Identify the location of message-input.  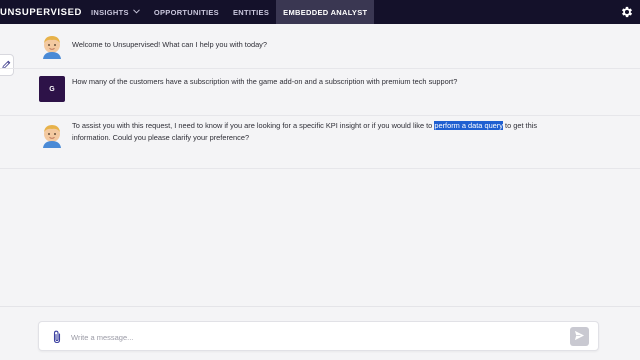
(311, 337).